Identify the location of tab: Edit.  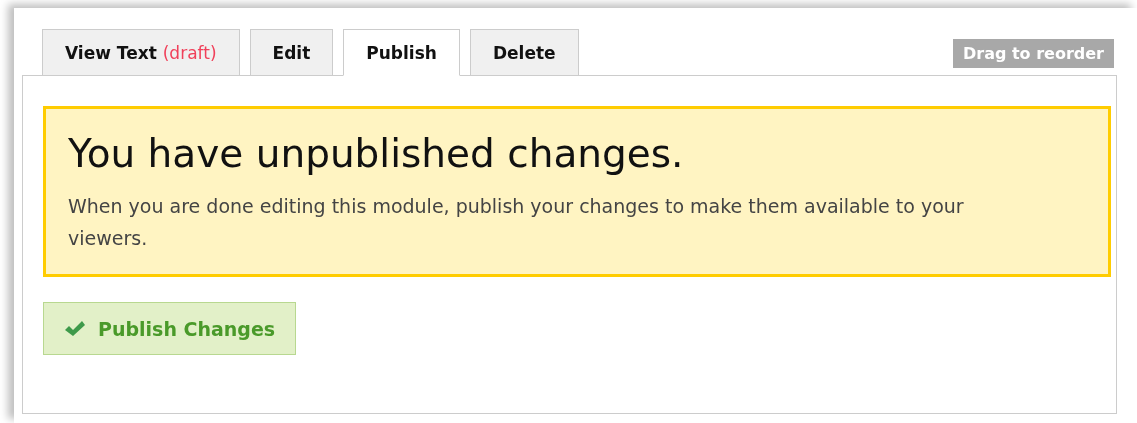
(291, 52).